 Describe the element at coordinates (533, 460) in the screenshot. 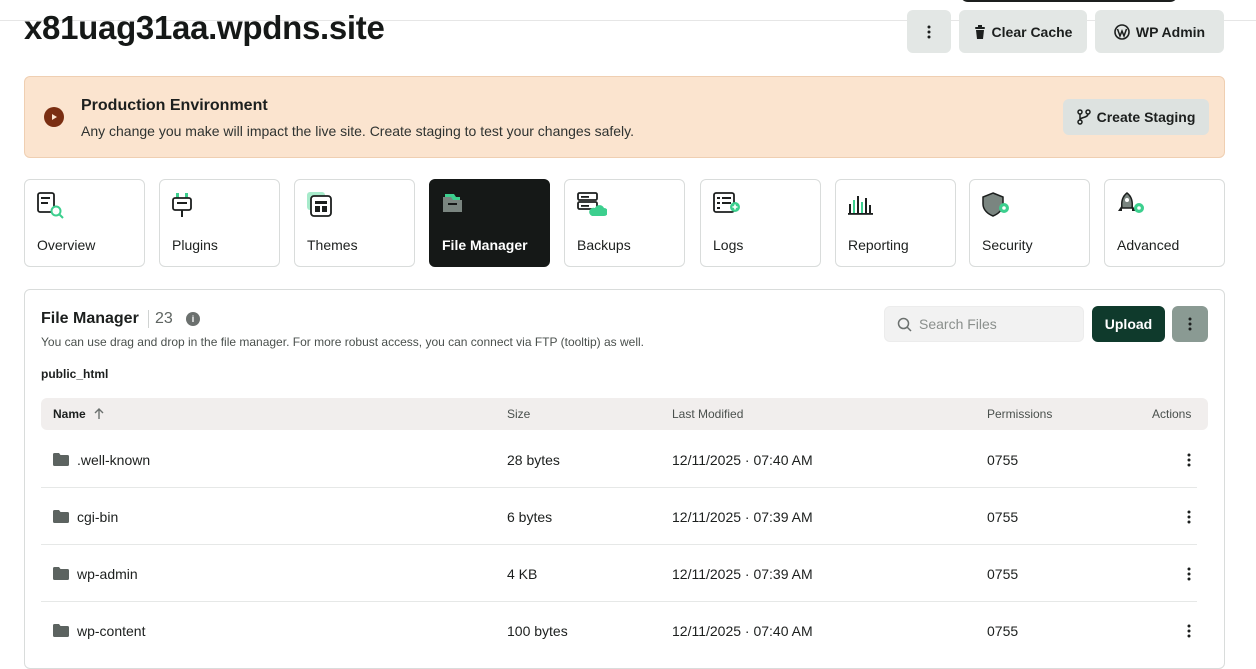

I see `file-size: 28 bytes` at that location.